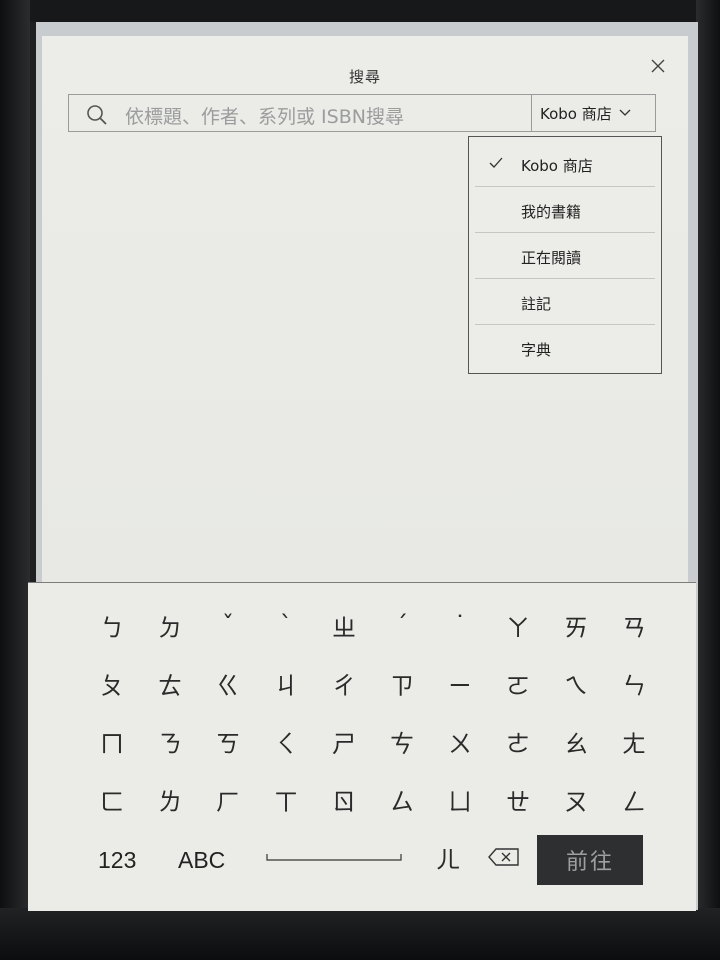  What do you see at coordinates (565, 348) in the screenshot?
I see `dropdown-item-dictionary: 字典` at bounding box center [565, 348].